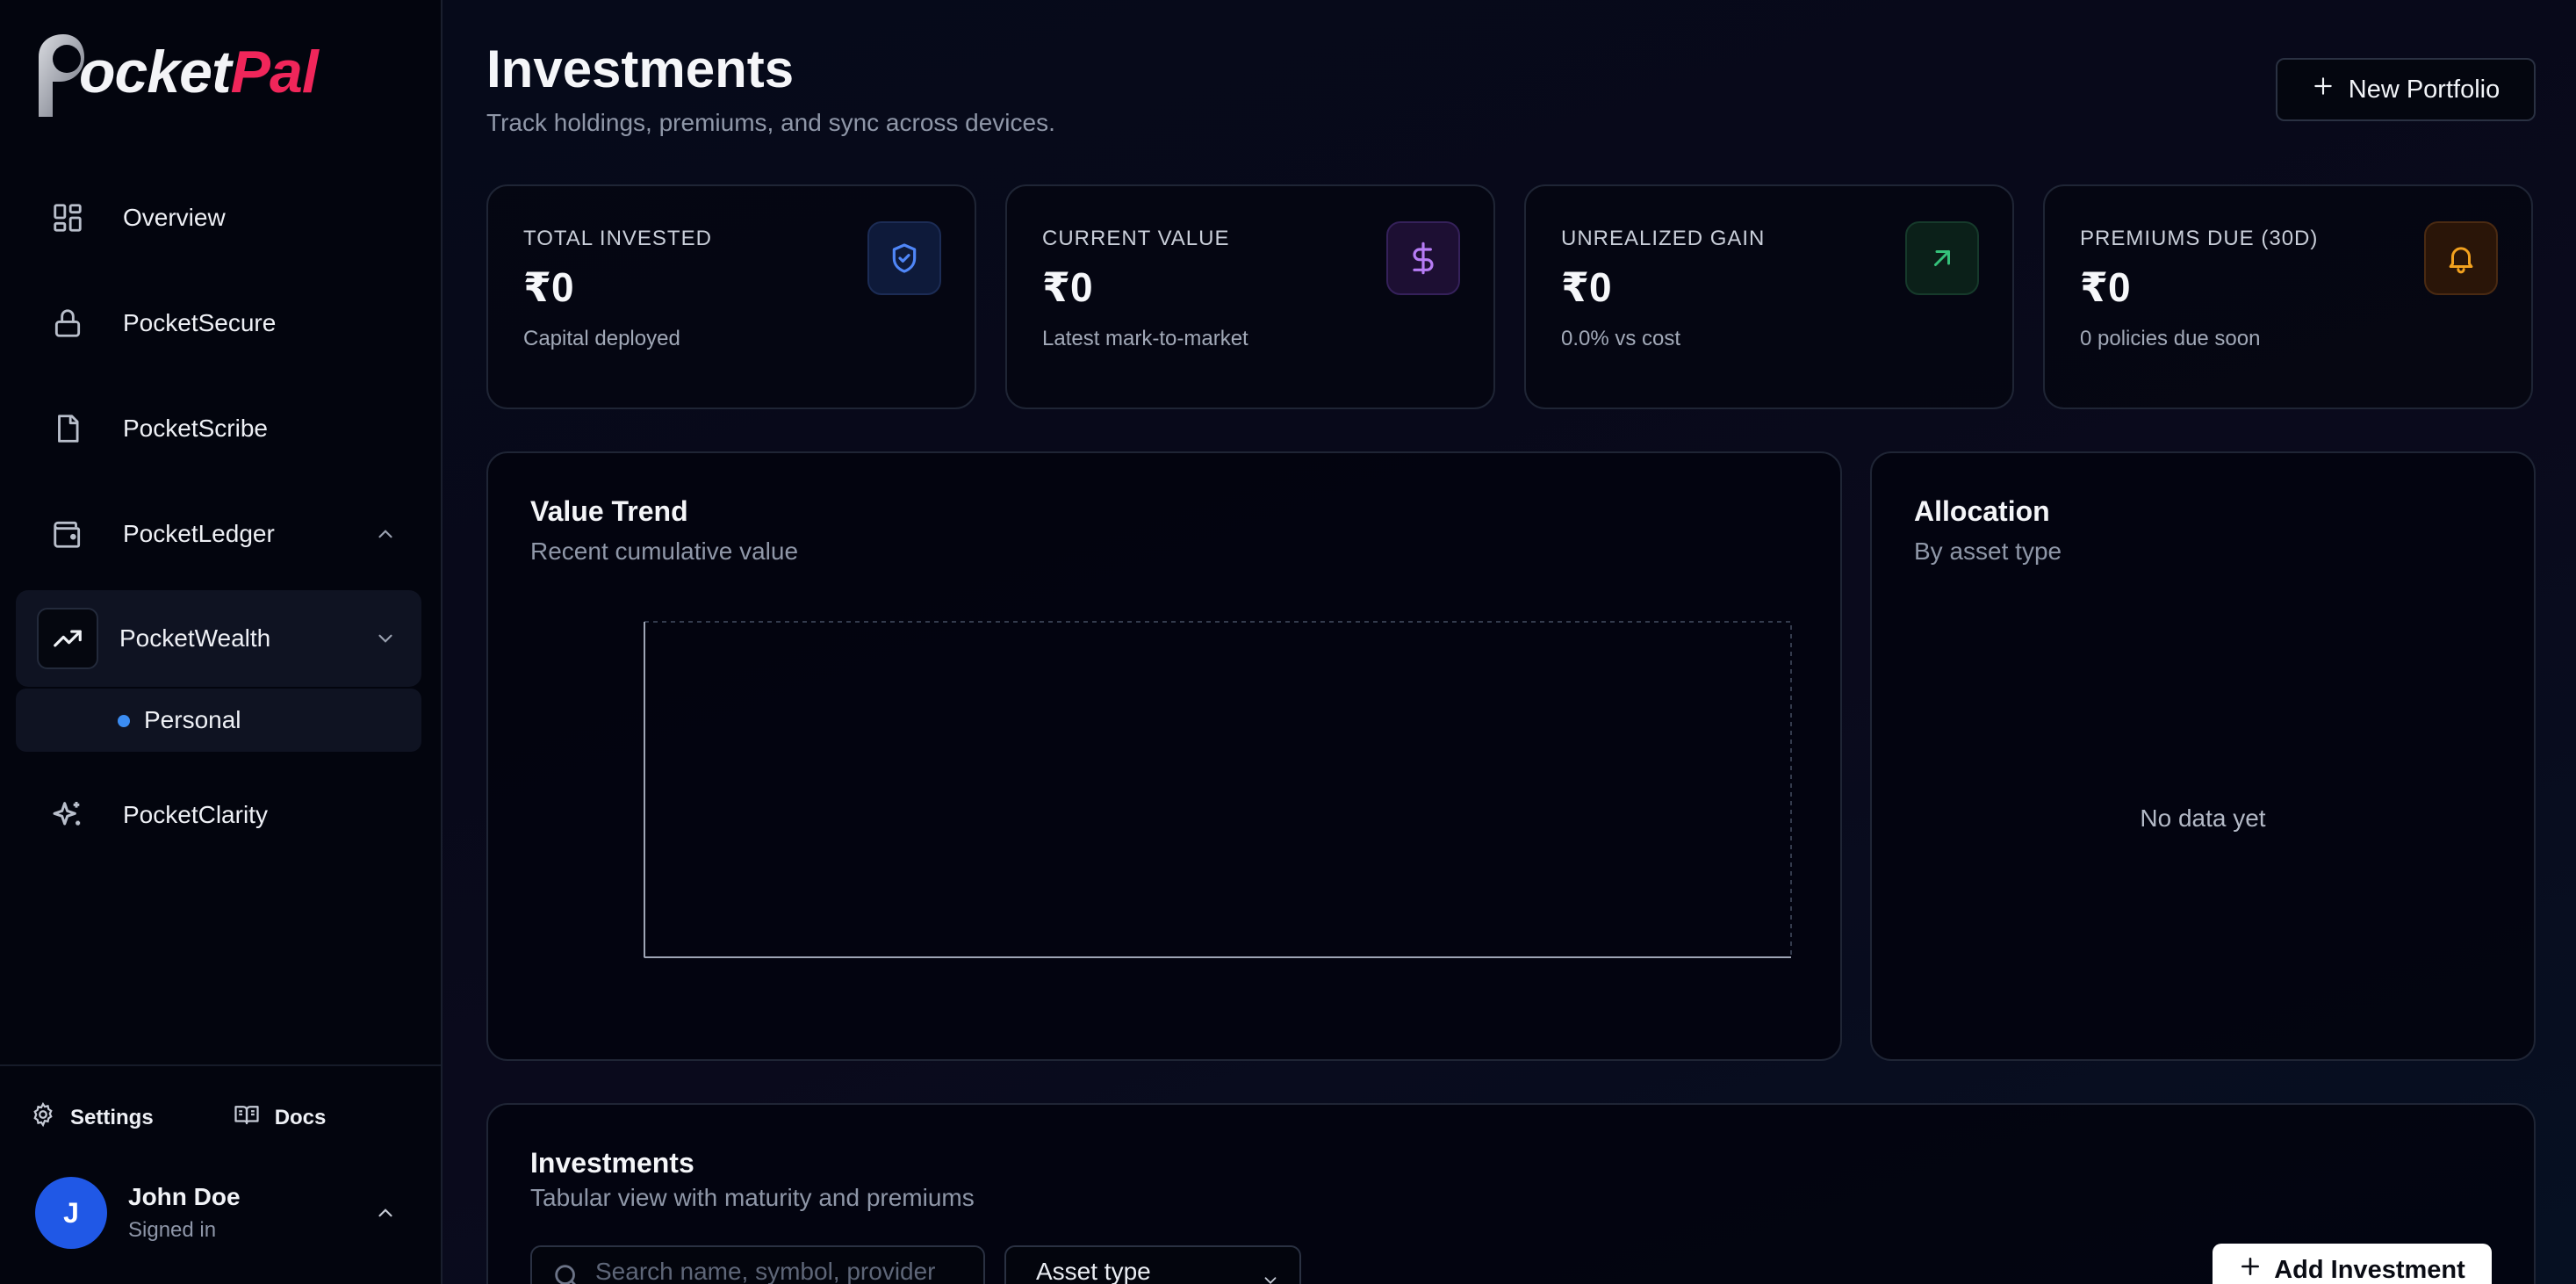  What do you see at coordinates (640, 69) in the screenshot?
I see `page-title: Investments` at bounding box center [640, 69].